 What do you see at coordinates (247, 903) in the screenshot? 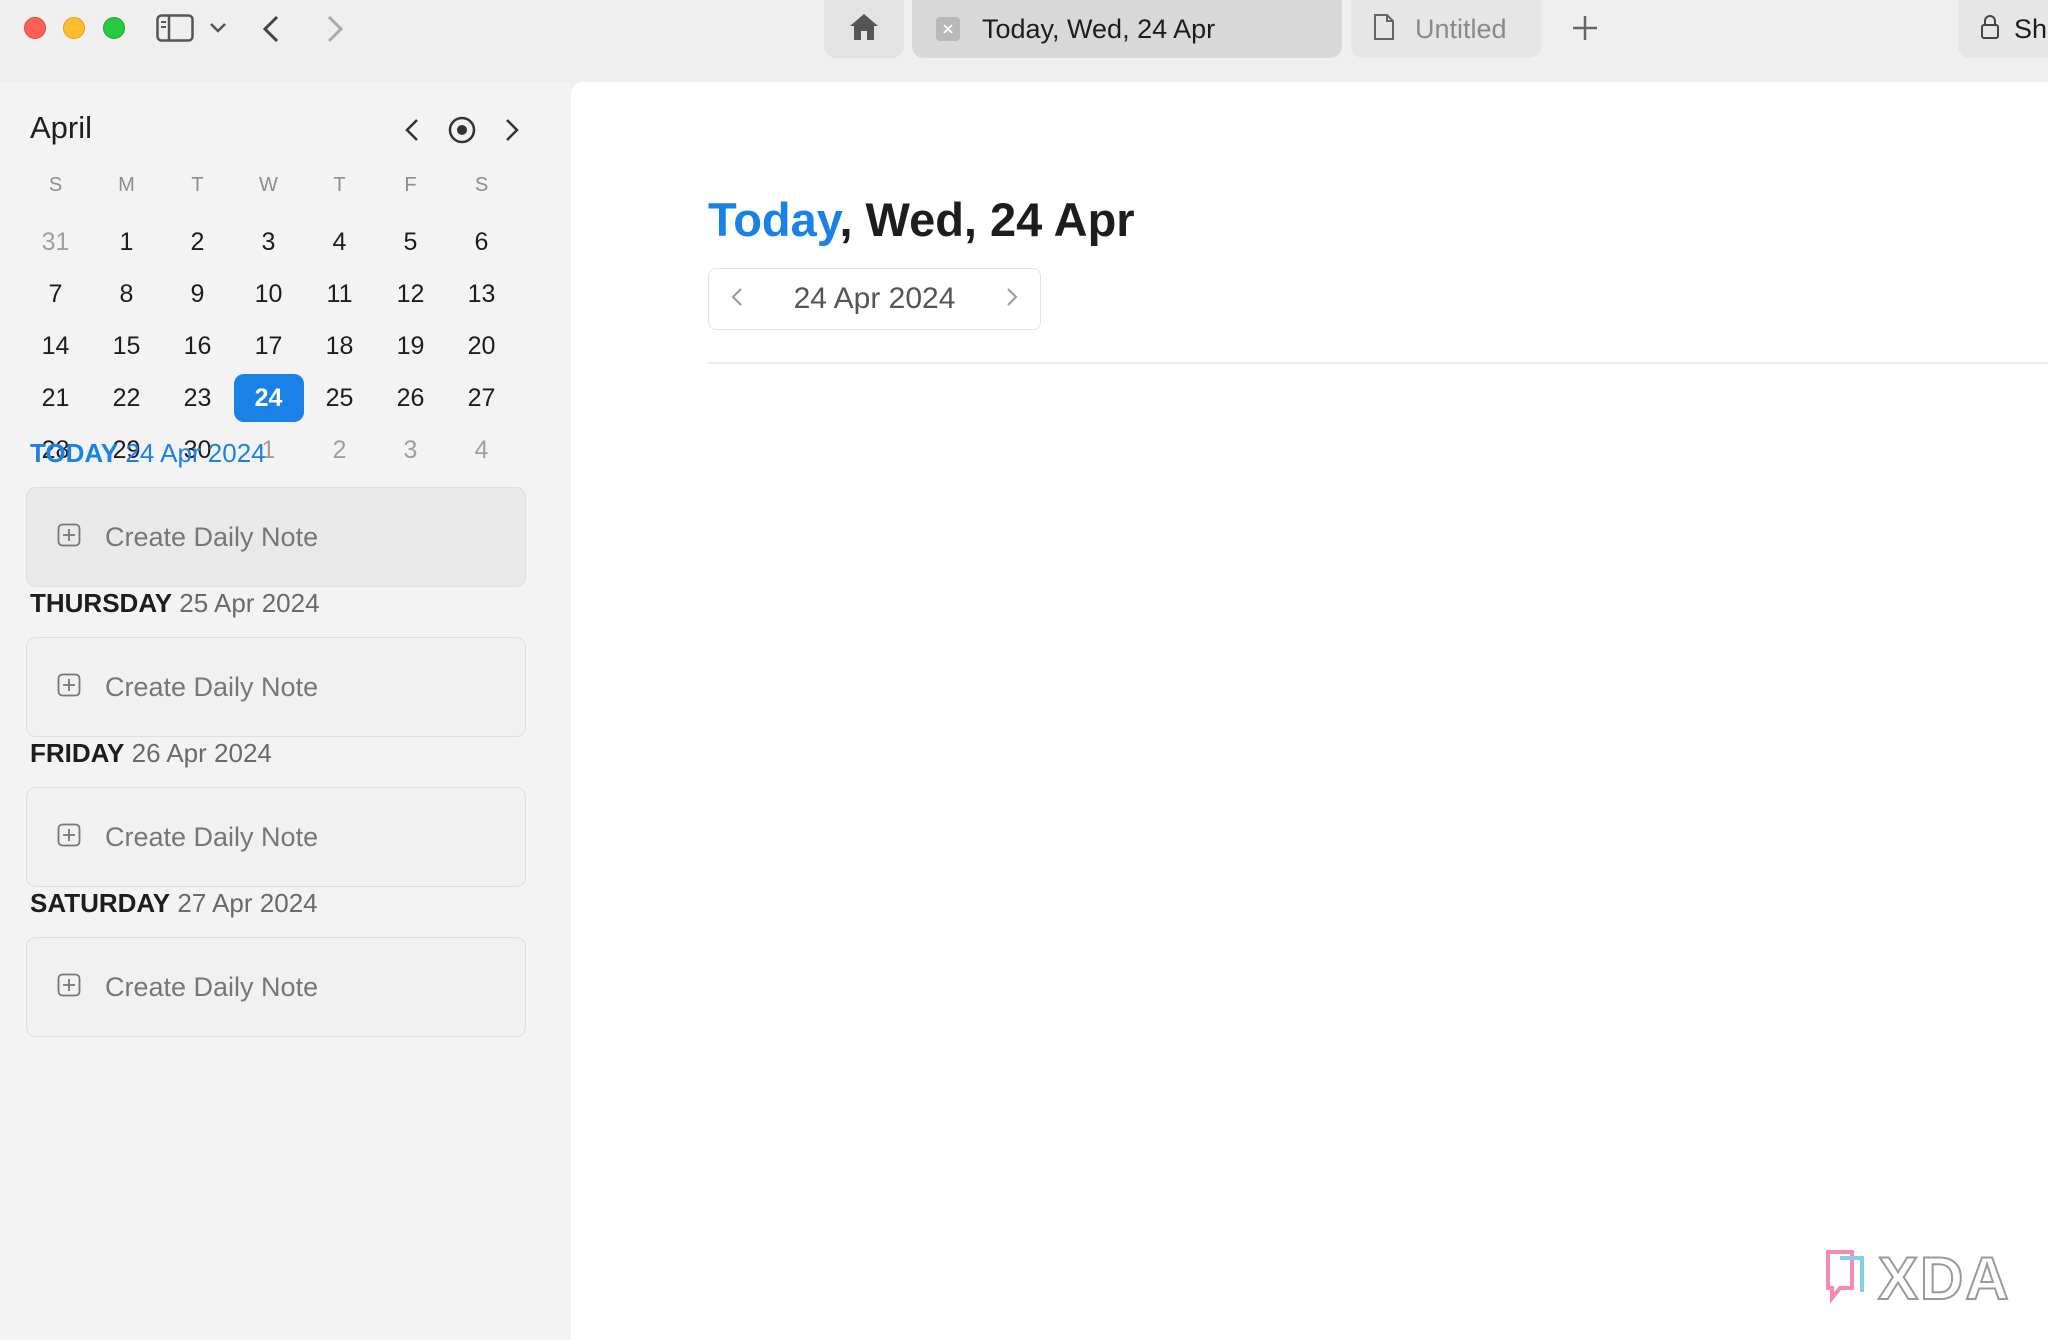
I see `day-section-date: 27 Apr 2024` at bounding box center [247, 903].